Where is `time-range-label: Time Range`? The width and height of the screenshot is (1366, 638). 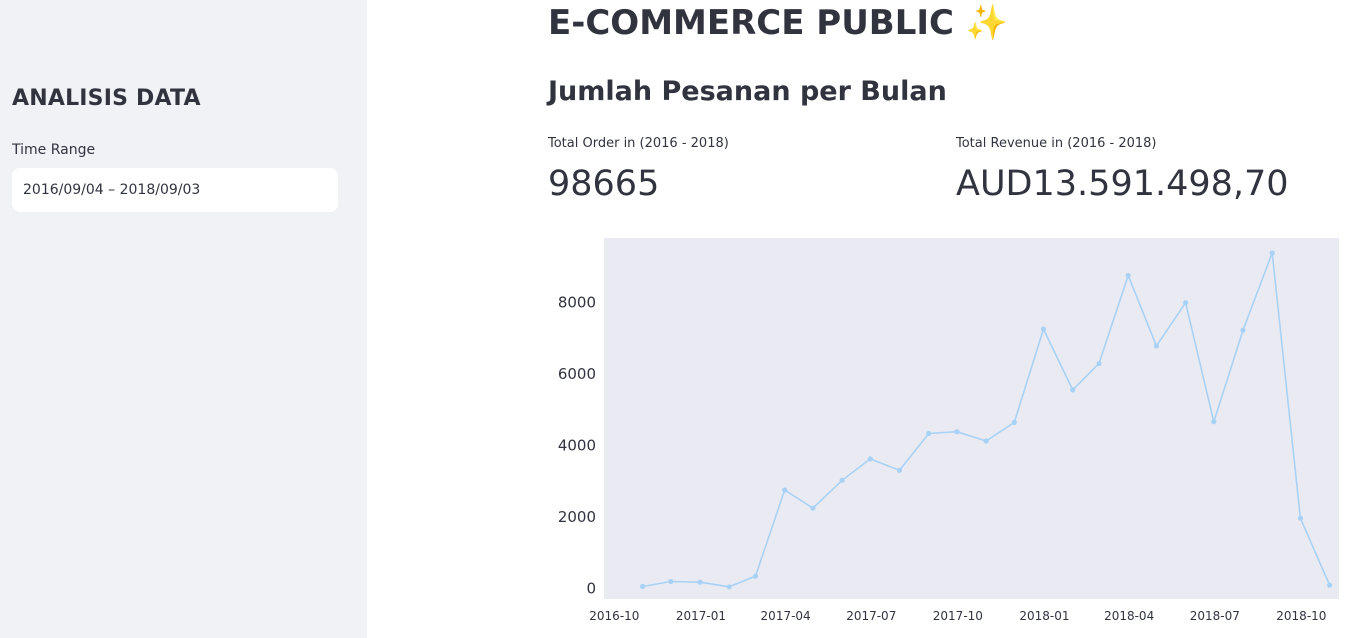
time-range-label: Time Range is located at coordinates (54, 150).